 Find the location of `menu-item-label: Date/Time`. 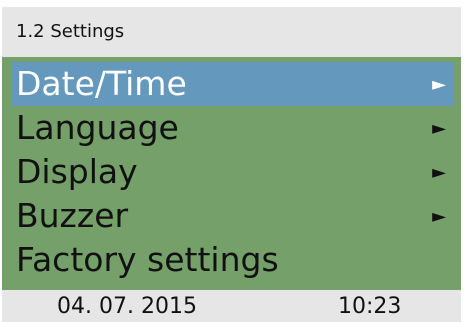

menu-item-label: Date/Time is located at coordinates (101, 83).